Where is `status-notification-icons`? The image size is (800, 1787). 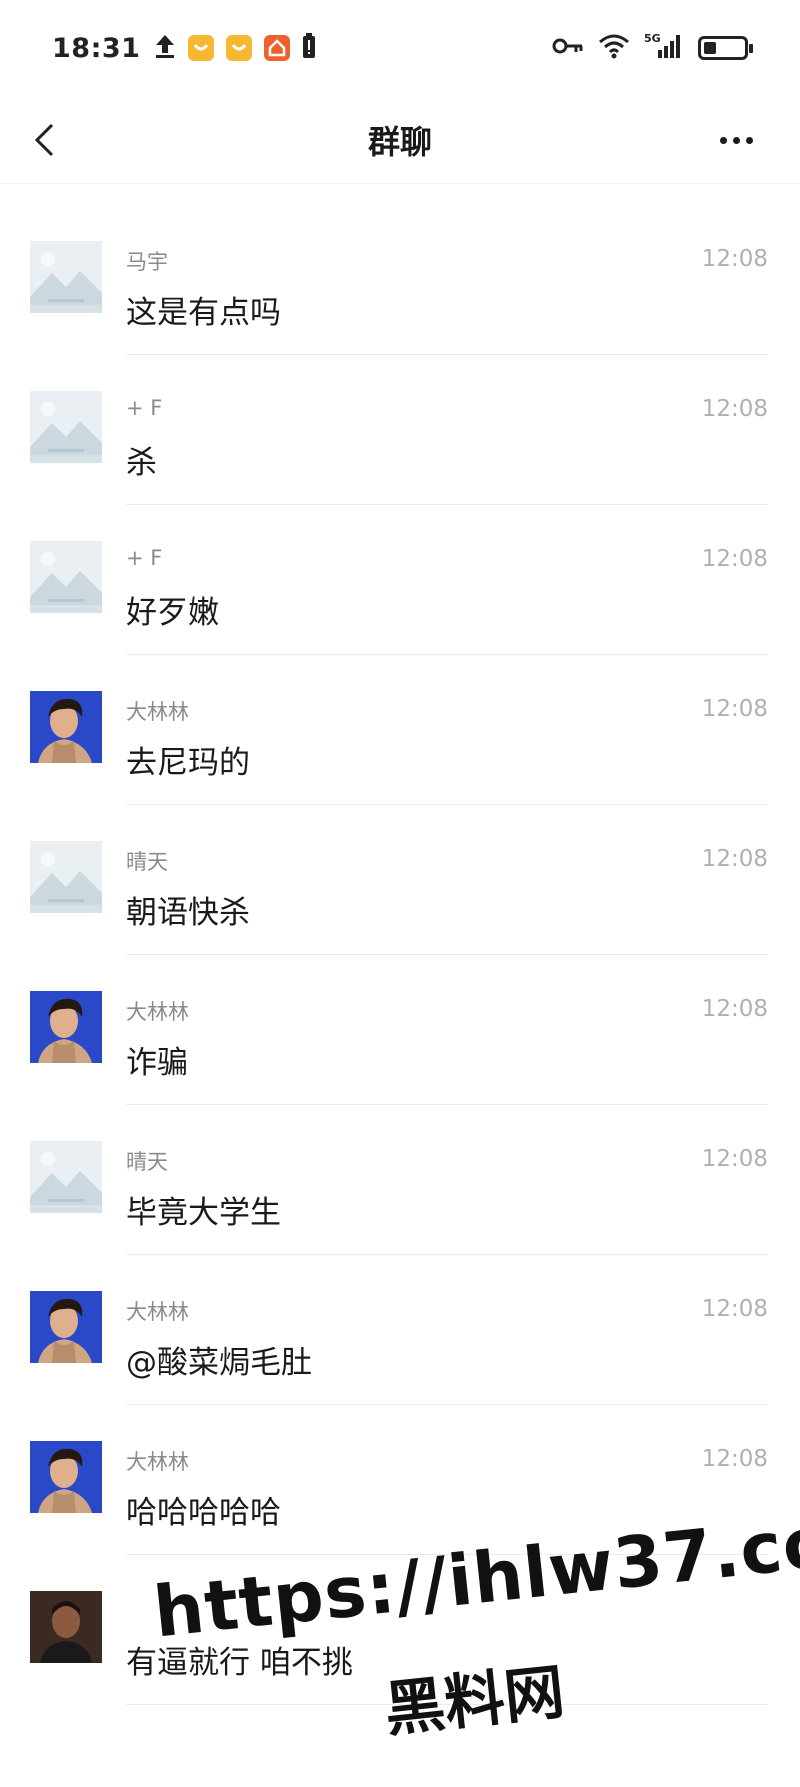 status-notification-icons is located at coordinates (235, 48).